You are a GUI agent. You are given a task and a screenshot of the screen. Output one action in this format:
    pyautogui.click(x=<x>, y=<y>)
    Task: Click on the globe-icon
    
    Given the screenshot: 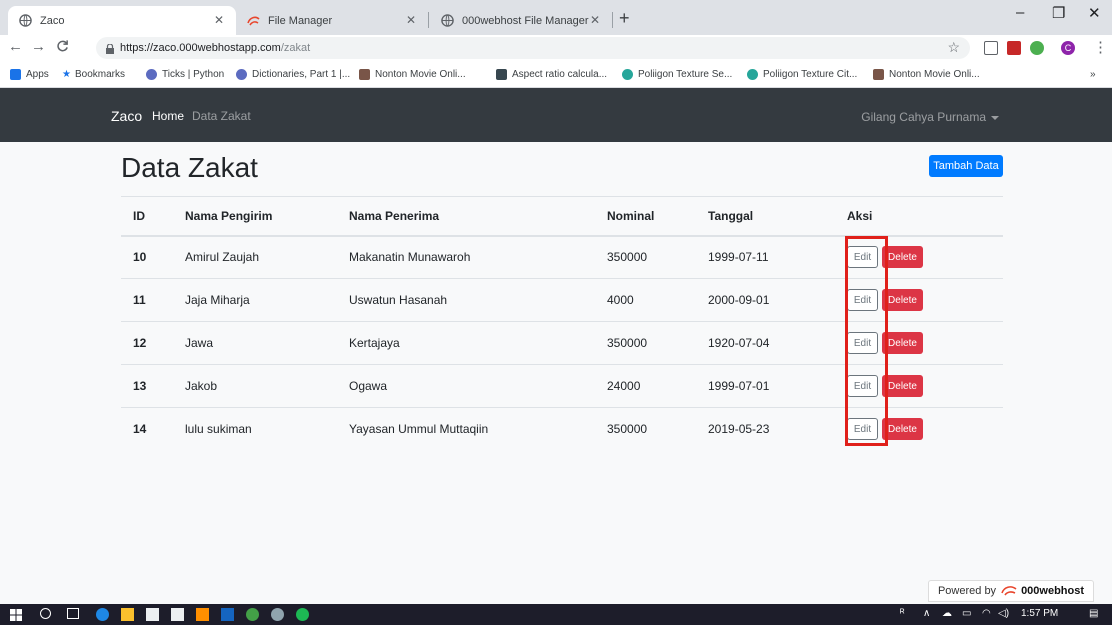 What is the action you would take?
    pyautogui.click(x=25, y=21)
    